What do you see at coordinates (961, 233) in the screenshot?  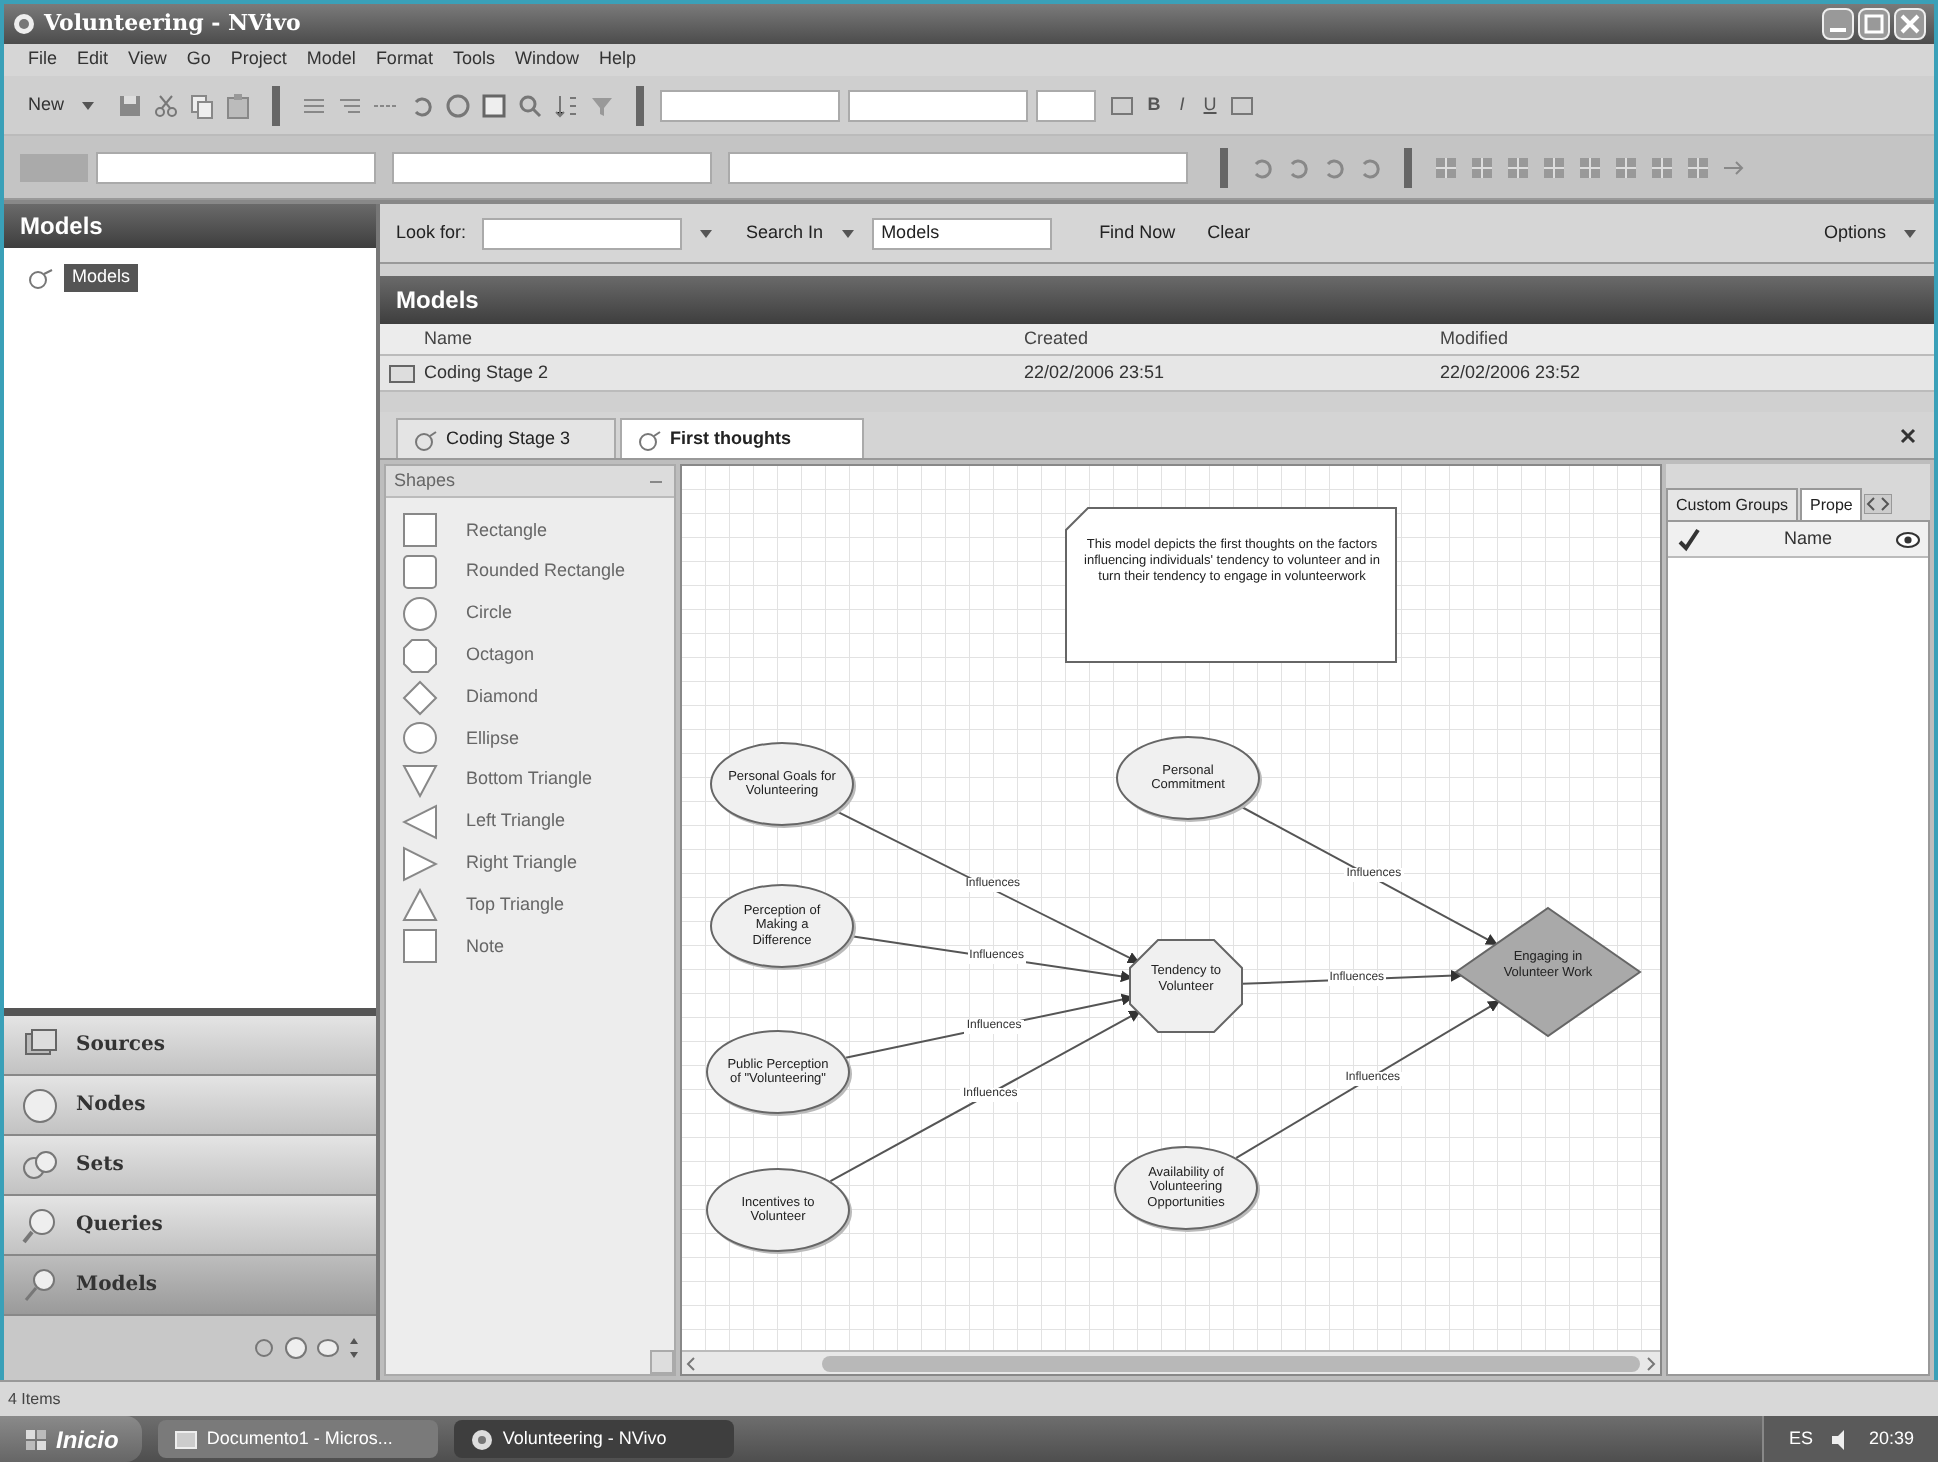 I see `search-in-field: Models` at bounding box center [961, 233].